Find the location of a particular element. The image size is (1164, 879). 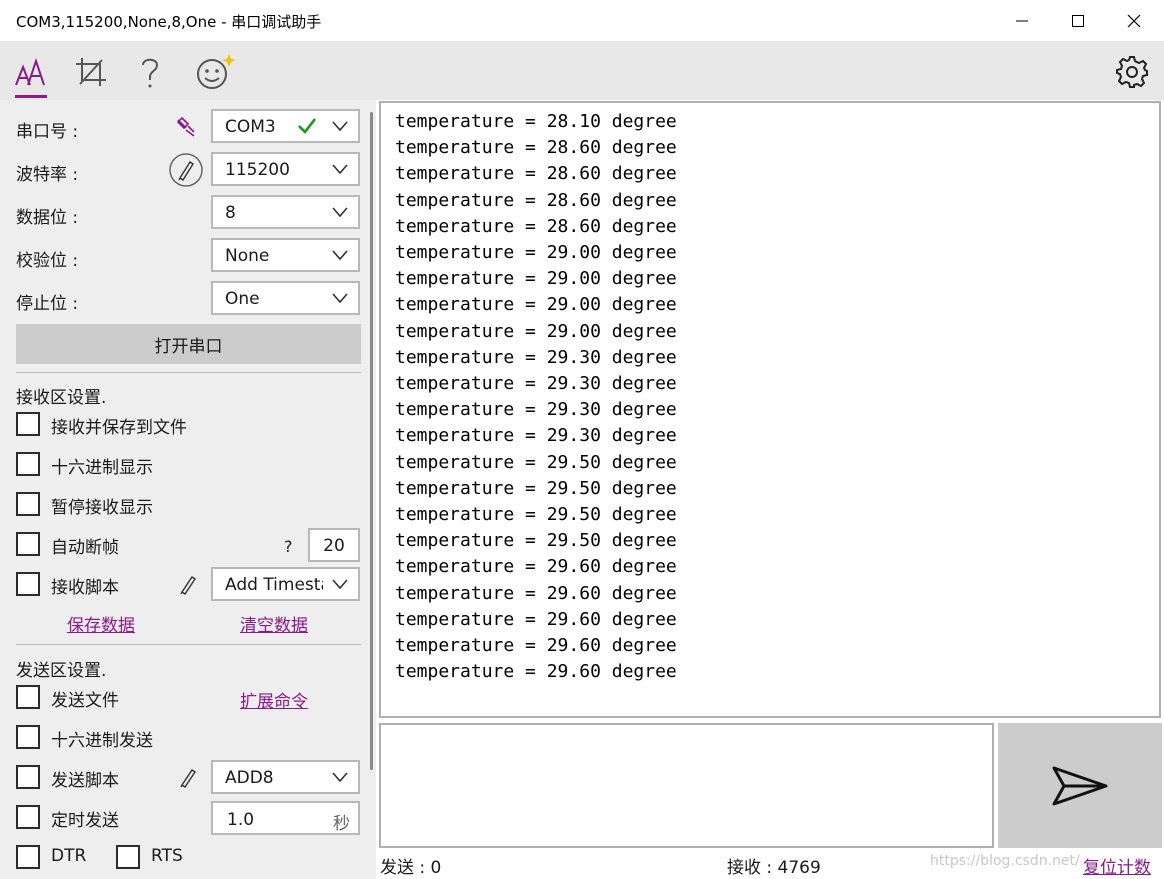

sent-count: 发送 : 0 is located at coordinates (411, 868).